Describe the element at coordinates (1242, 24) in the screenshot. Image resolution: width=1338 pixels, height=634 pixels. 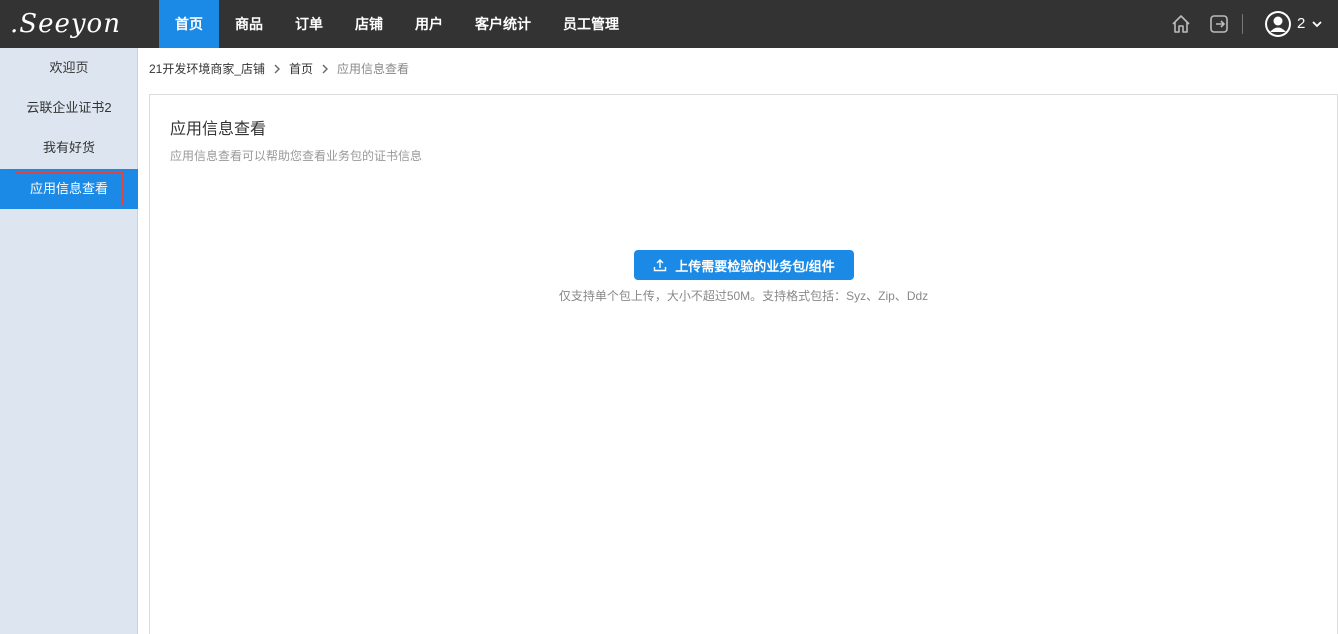
I see `toolbar-divider` at that location.